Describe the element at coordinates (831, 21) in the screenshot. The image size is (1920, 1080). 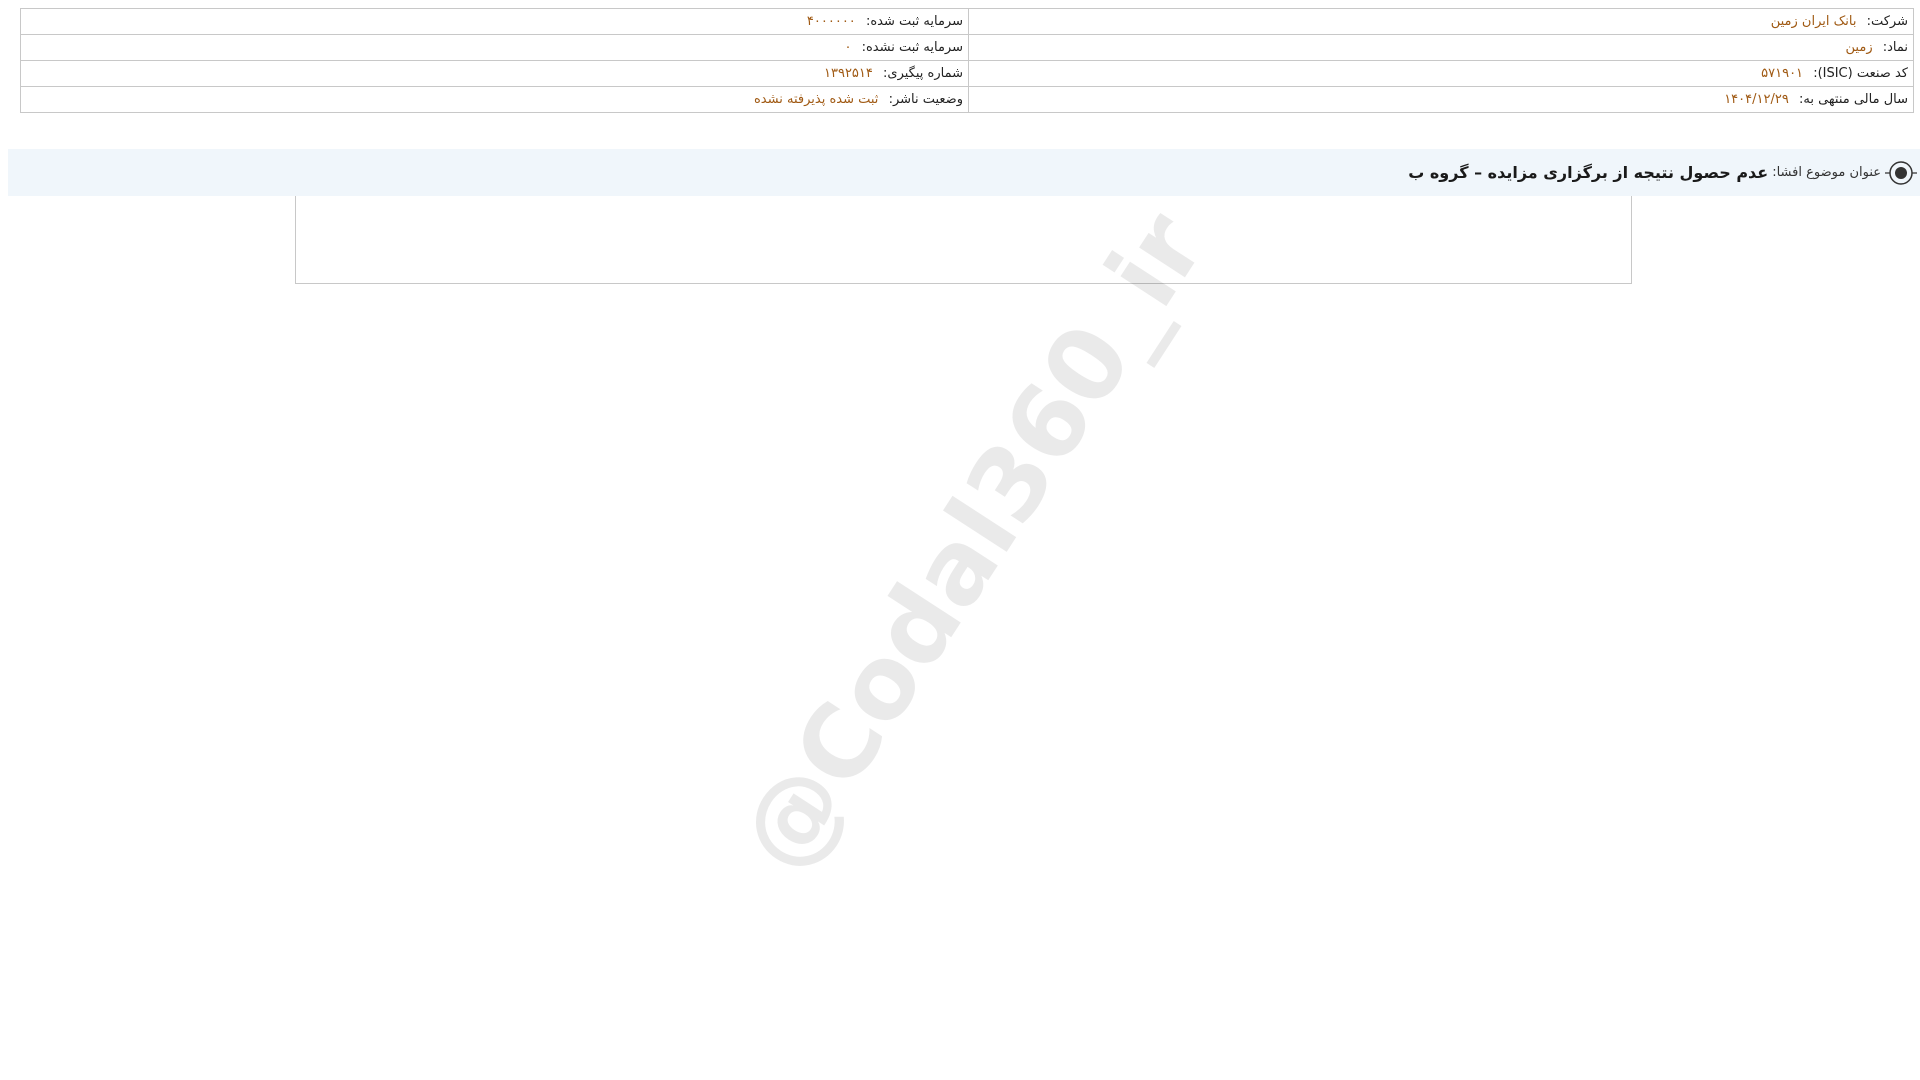
I see `registered-capital-value: ۴۰۰۰۰۰۰` at that location.